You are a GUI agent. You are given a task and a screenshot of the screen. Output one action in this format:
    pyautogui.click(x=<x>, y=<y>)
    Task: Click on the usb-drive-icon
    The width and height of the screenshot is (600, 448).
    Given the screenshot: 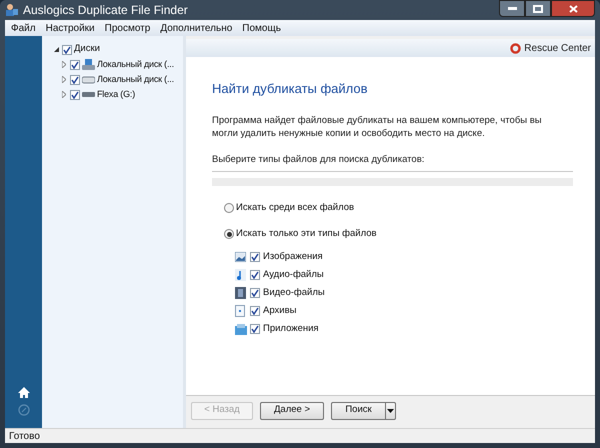 What is the action you would take?
    pyautogui.click(x=88, y=95)
    